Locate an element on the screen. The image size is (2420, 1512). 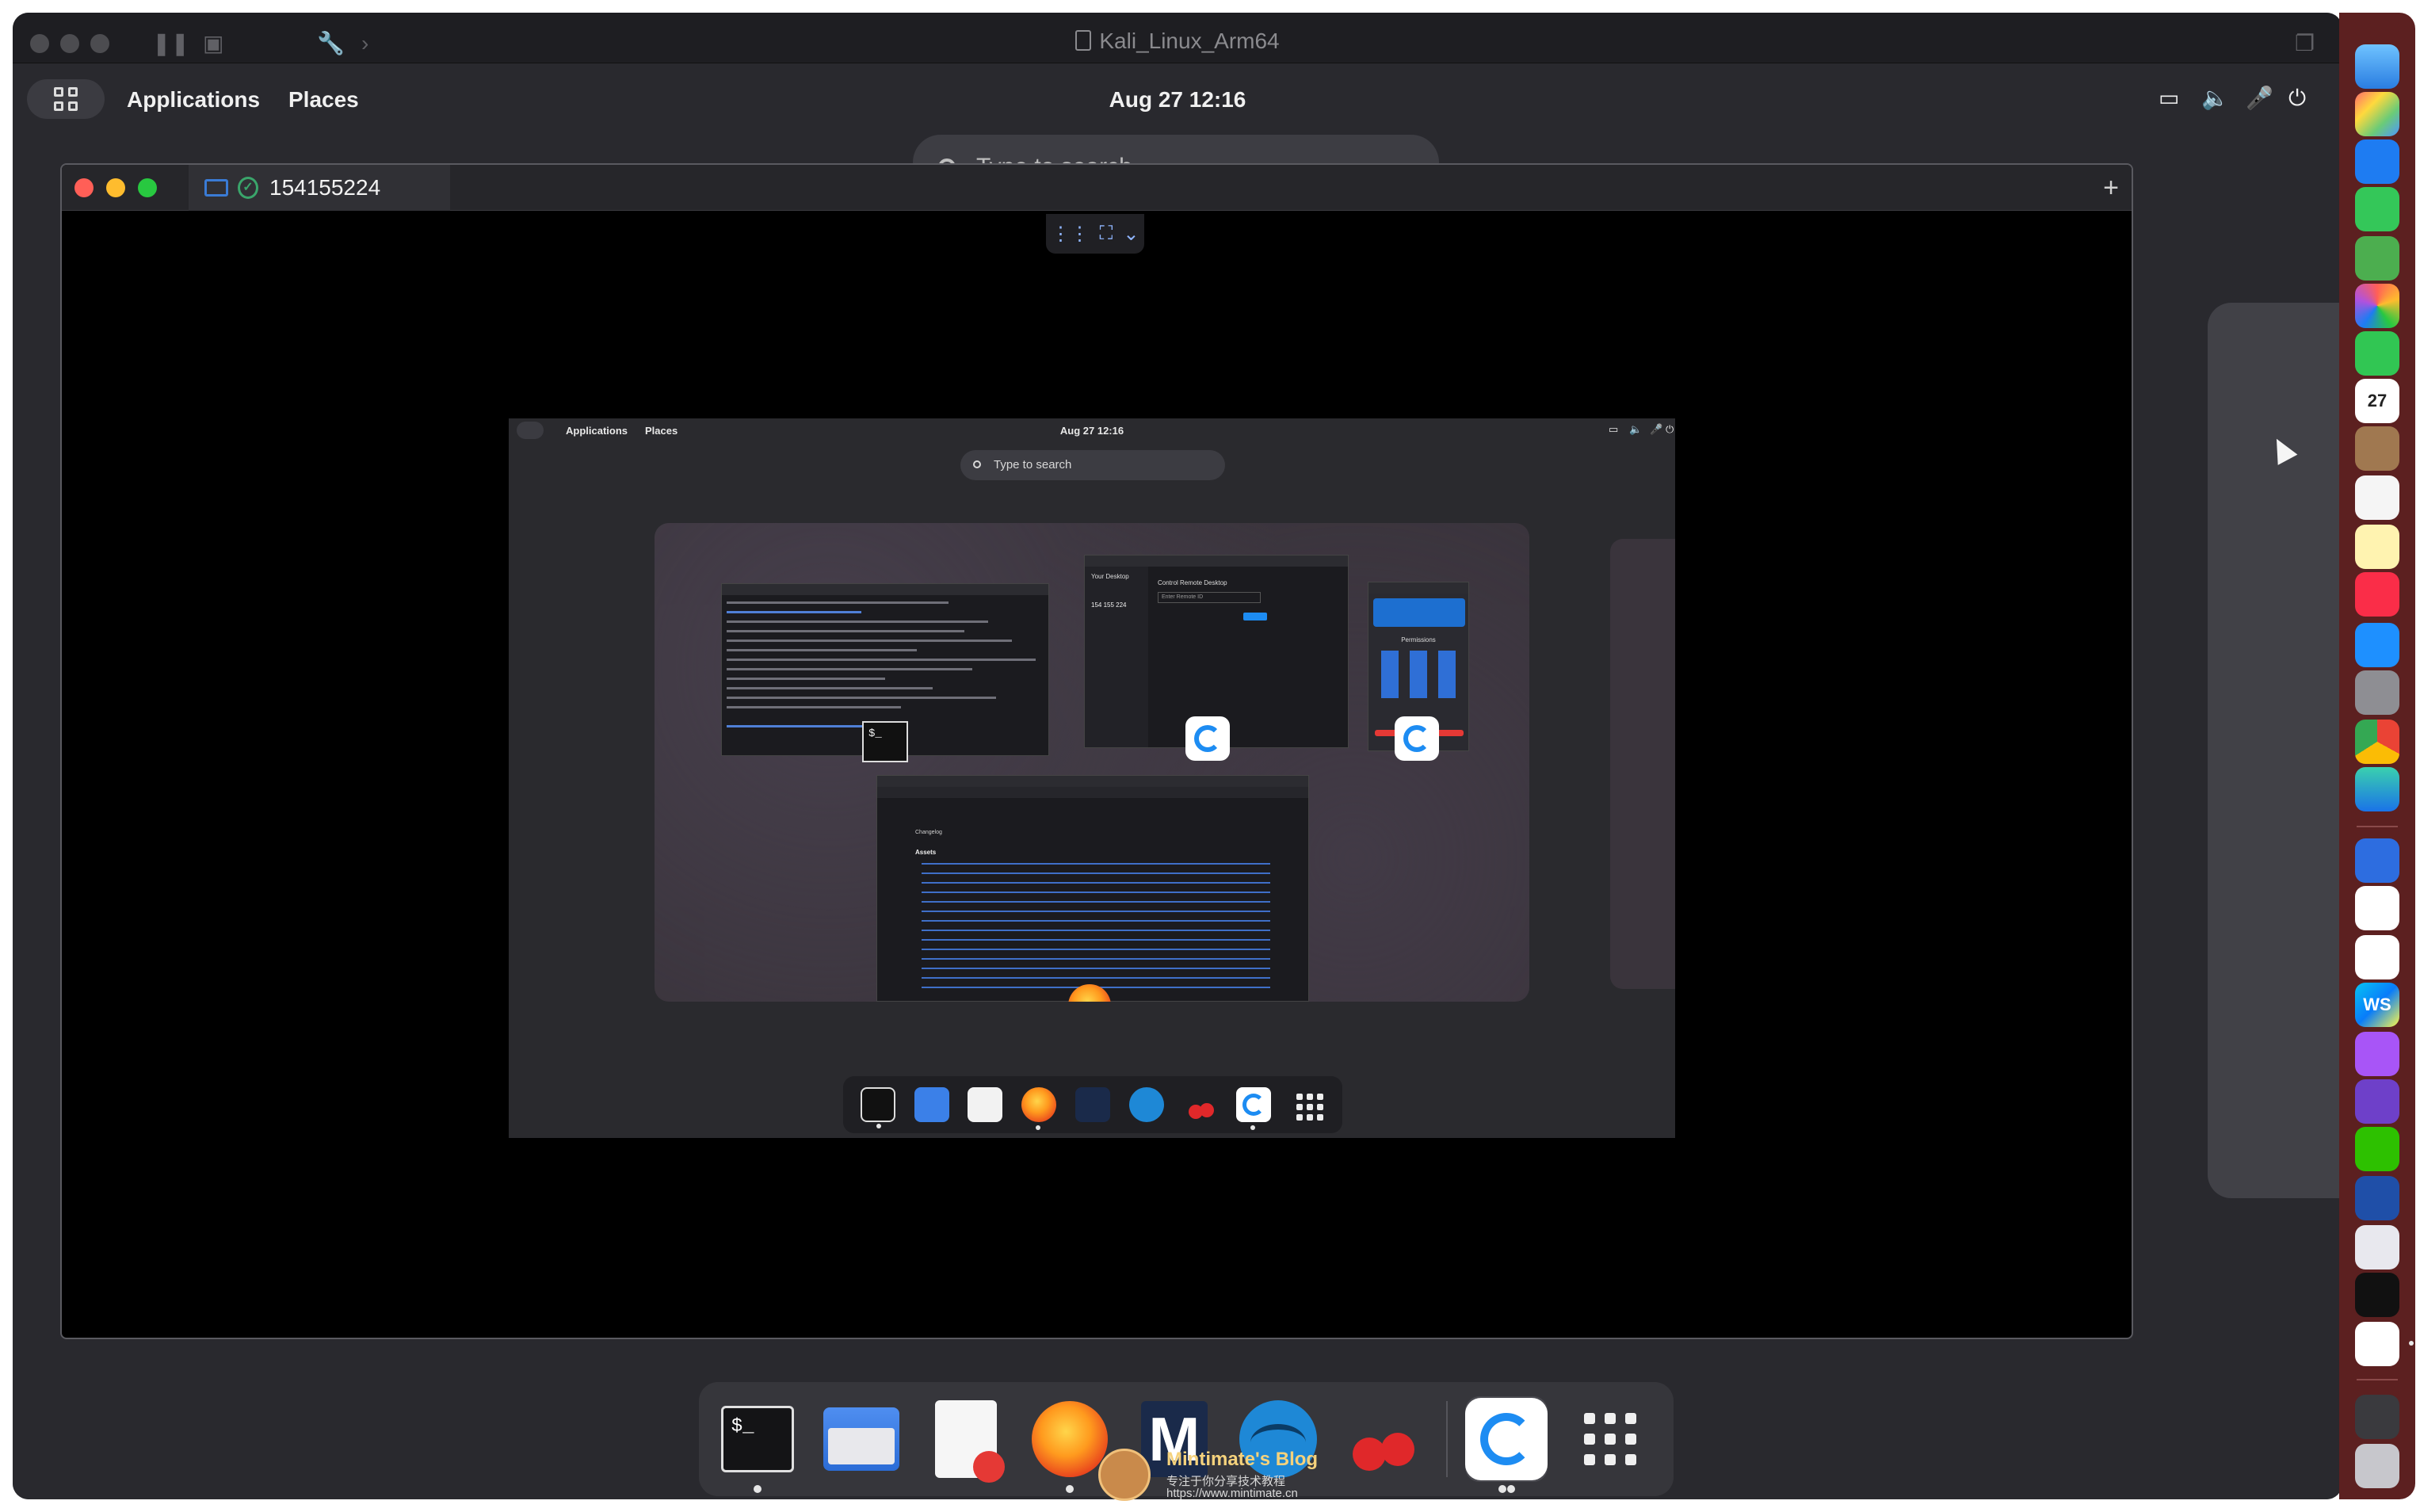
notes-icon is located at coordinates (2377, 547).